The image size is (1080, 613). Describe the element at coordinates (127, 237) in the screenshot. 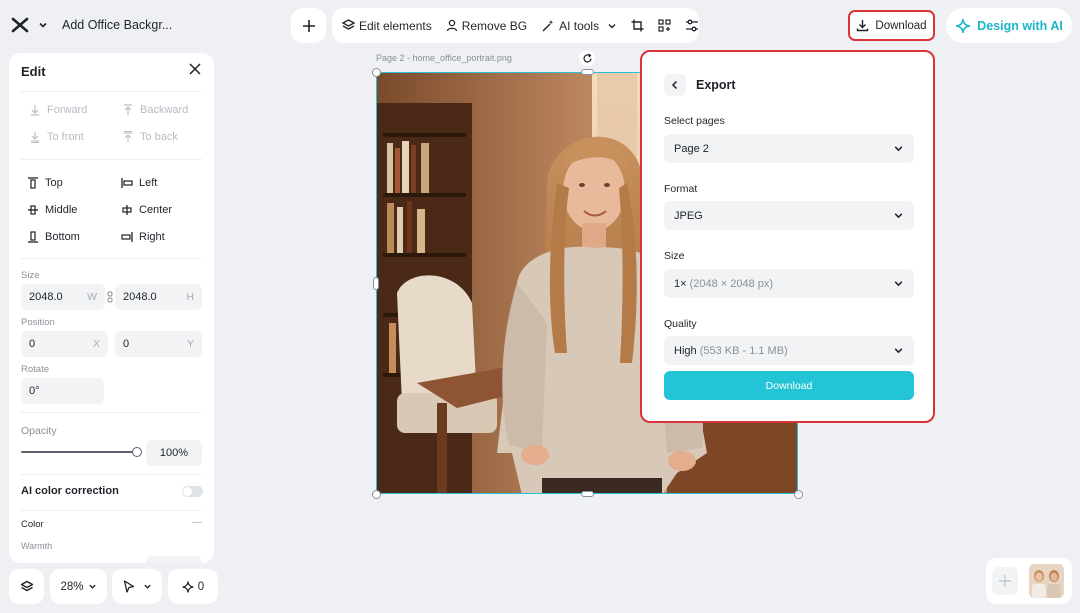

I see `align-right-icon` at that location.